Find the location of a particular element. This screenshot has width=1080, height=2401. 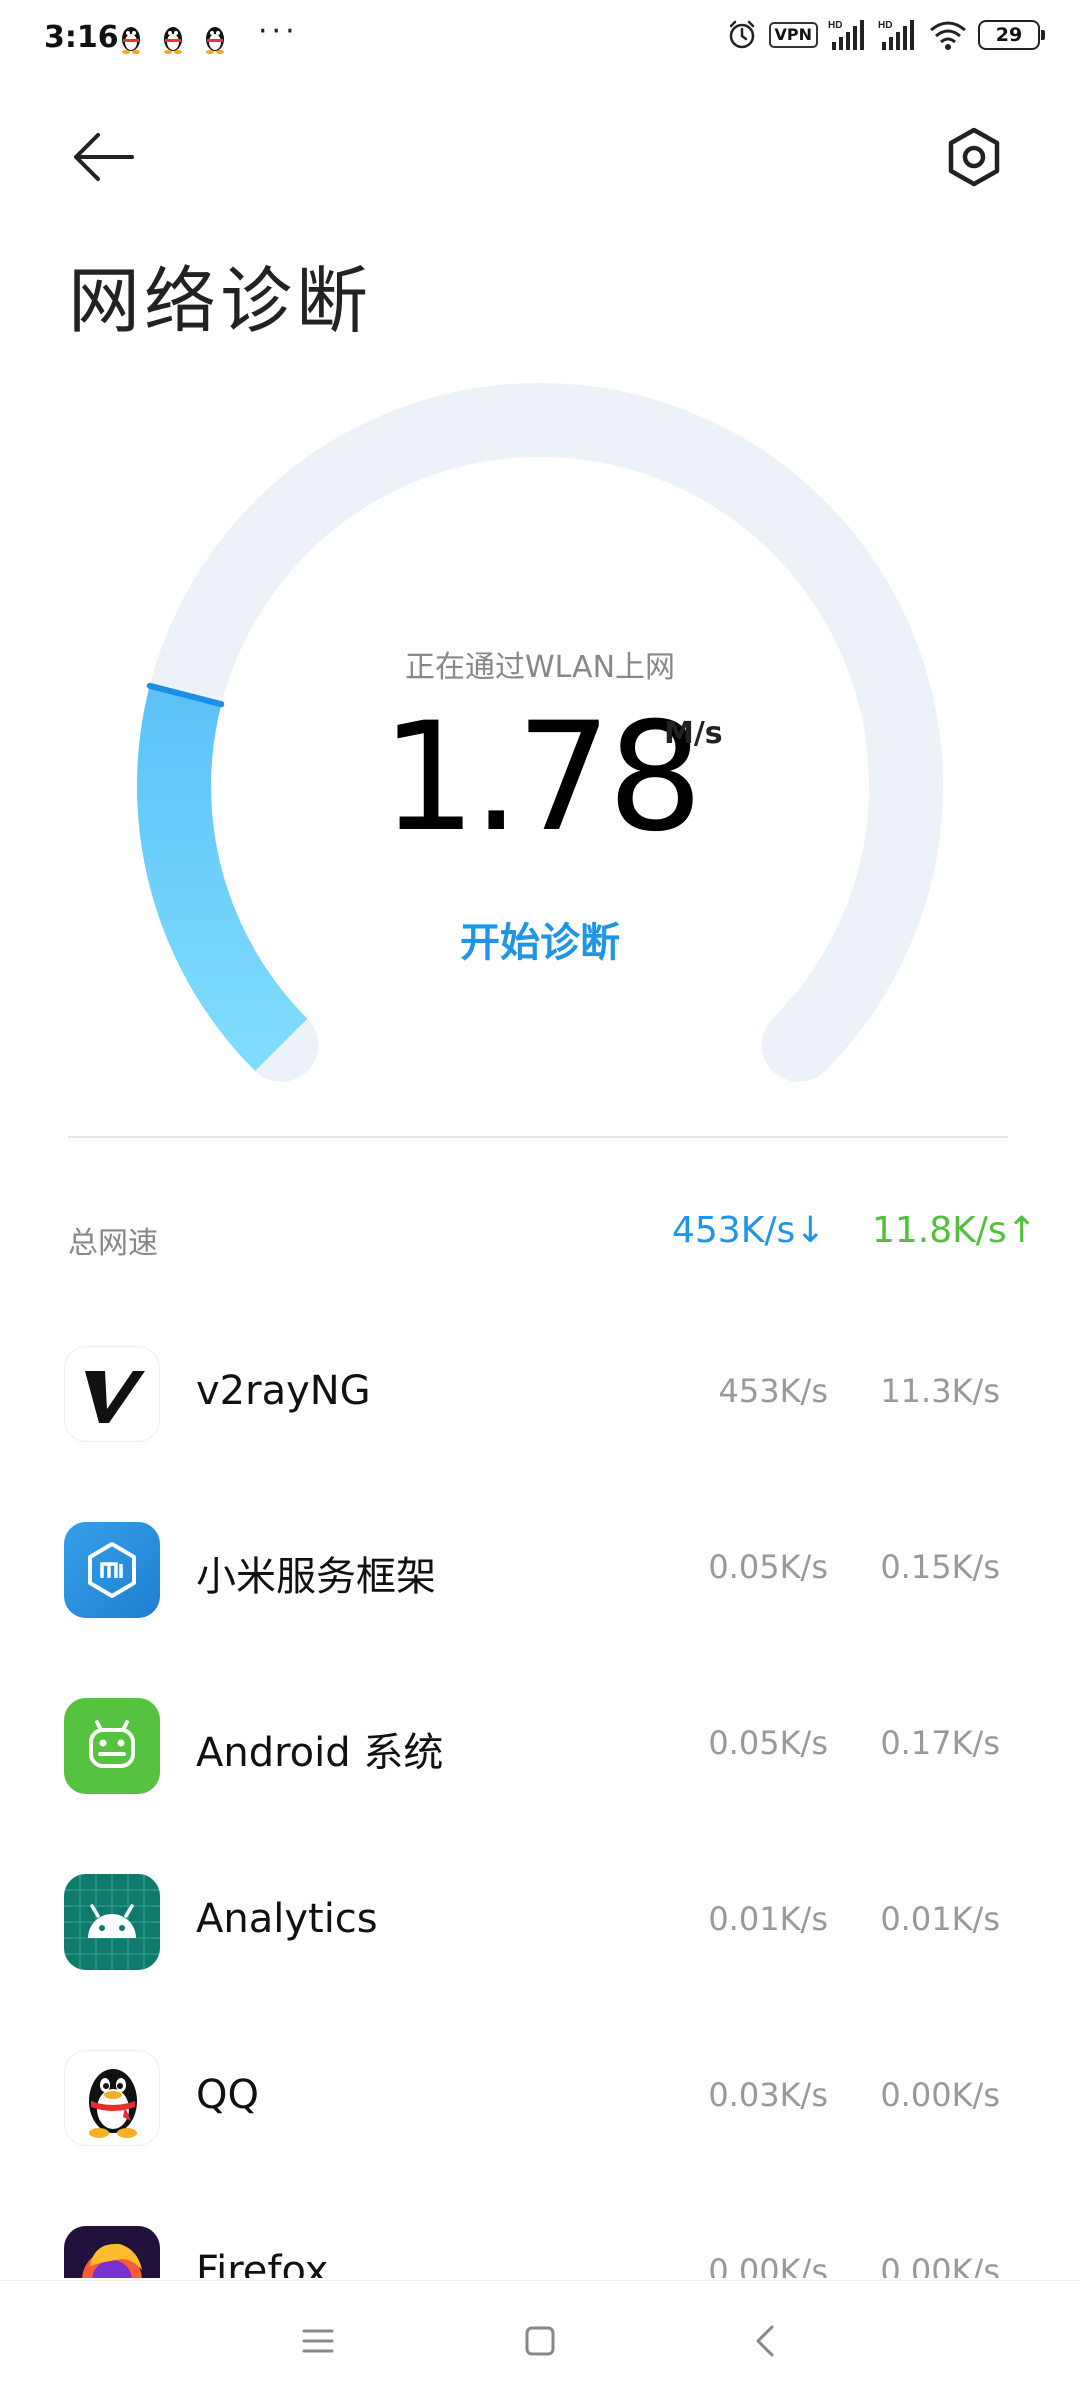

back-button is located at coordinates (104, 157).